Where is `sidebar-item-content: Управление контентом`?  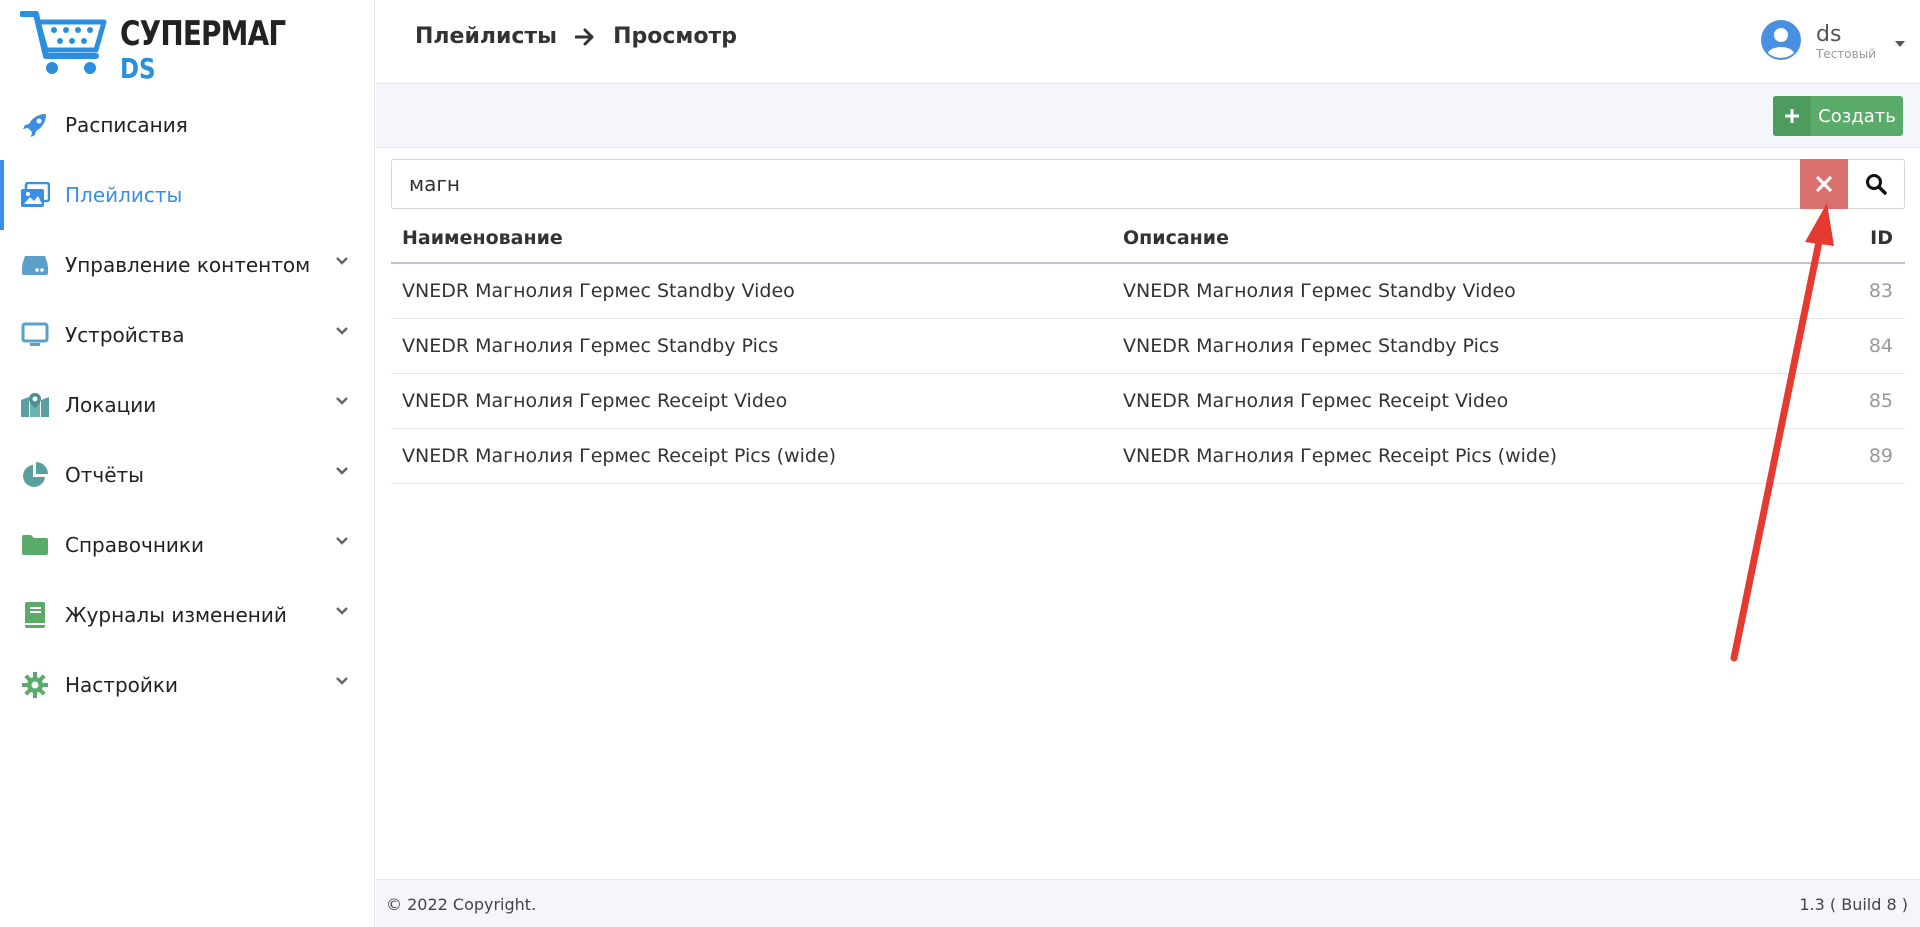 sidebar-item-content: Управление контентом is located at coordinates (187, 265).